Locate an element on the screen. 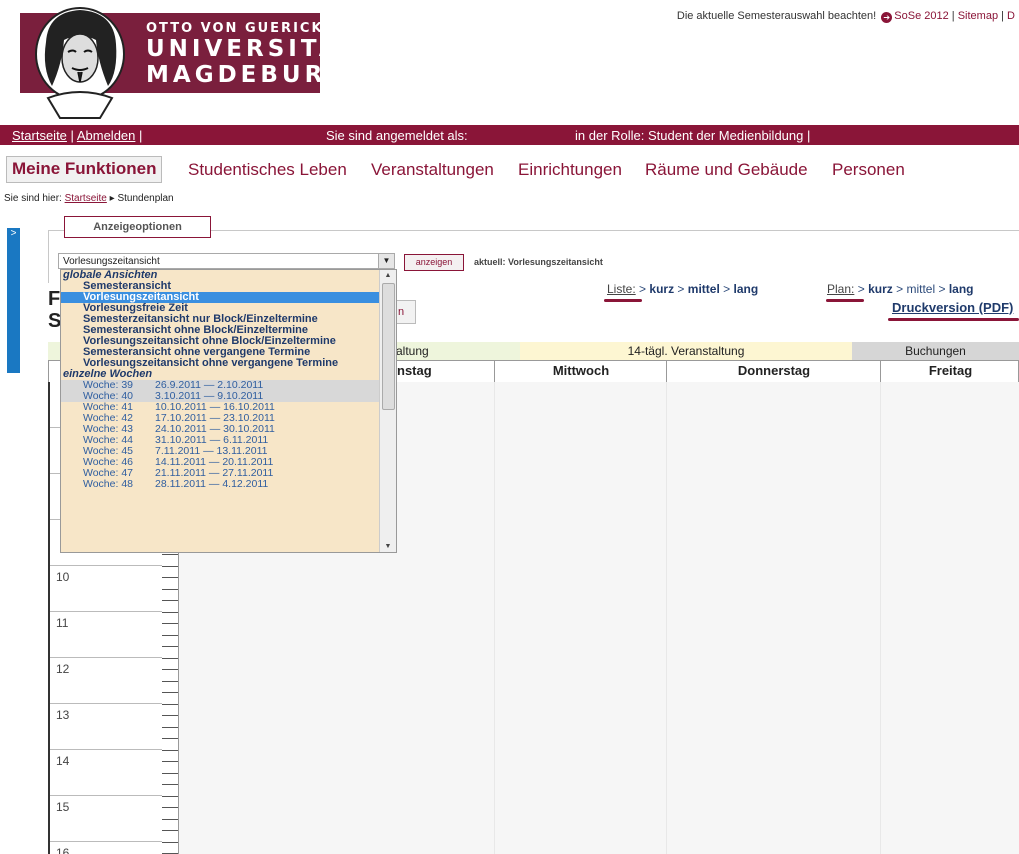  hour-label: 10 is located at coordinates (63, 577).